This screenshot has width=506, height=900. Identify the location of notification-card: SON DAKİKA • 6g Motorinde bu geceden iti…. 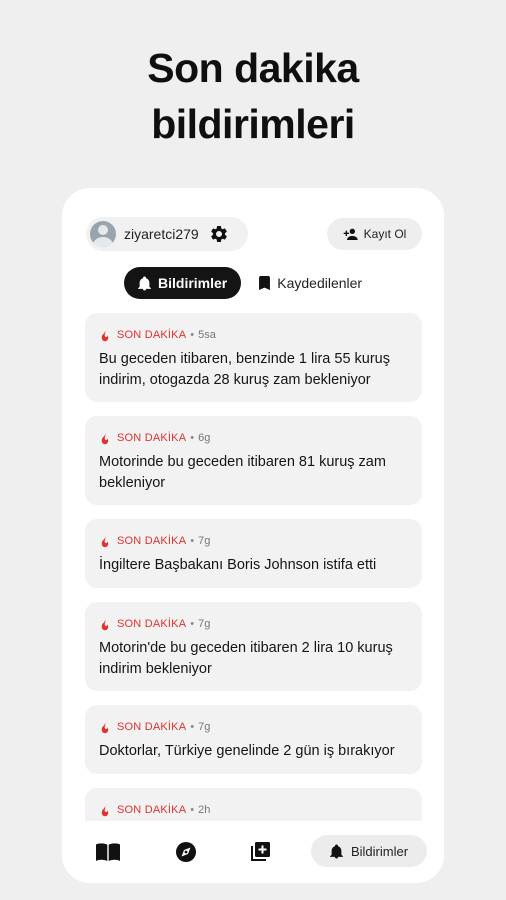
(253, 460).